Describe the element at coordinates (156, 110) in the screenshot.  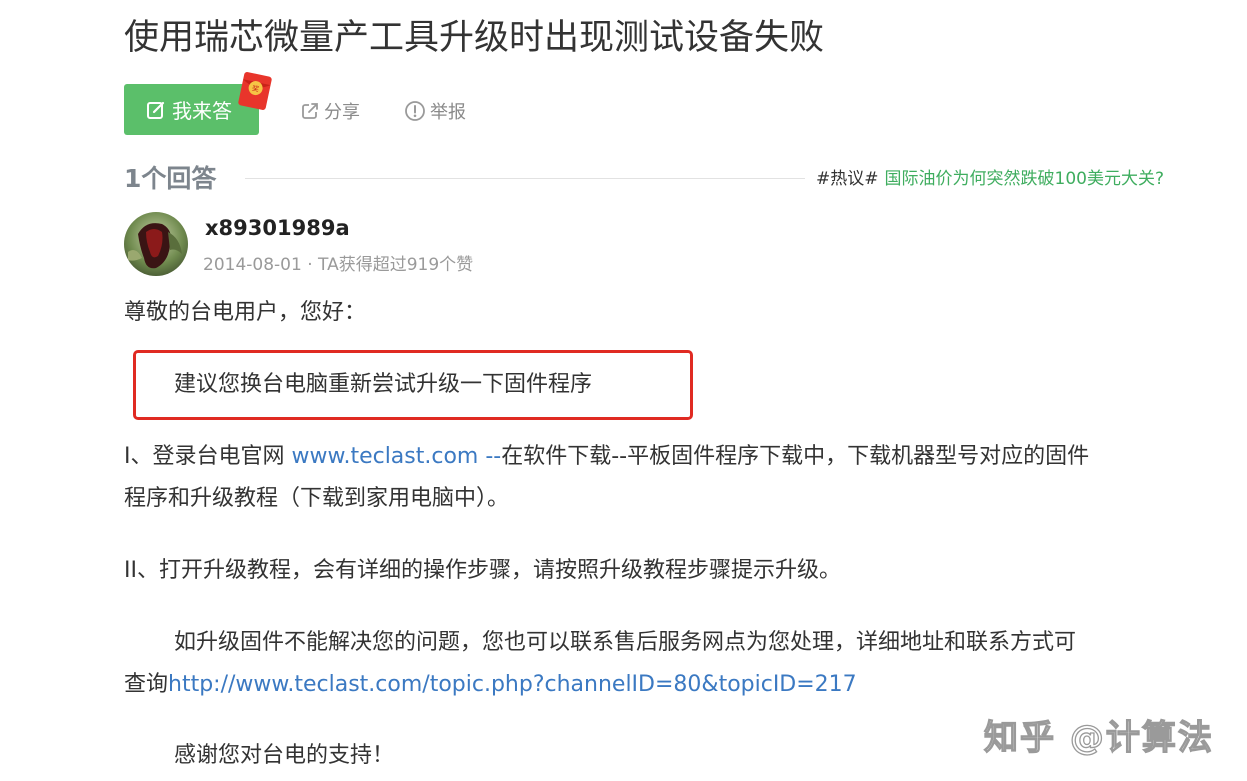
I see `edit-icon` at that location.